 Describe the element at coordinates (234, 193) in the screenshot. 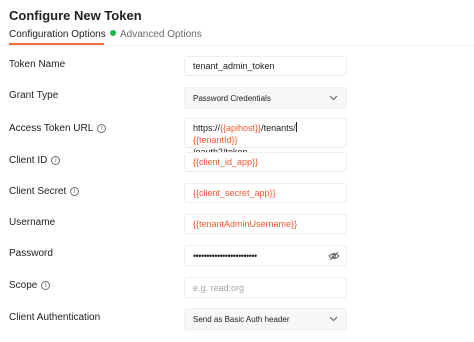

I see `client-secret-value: {{client_secret_app}}` at that location.